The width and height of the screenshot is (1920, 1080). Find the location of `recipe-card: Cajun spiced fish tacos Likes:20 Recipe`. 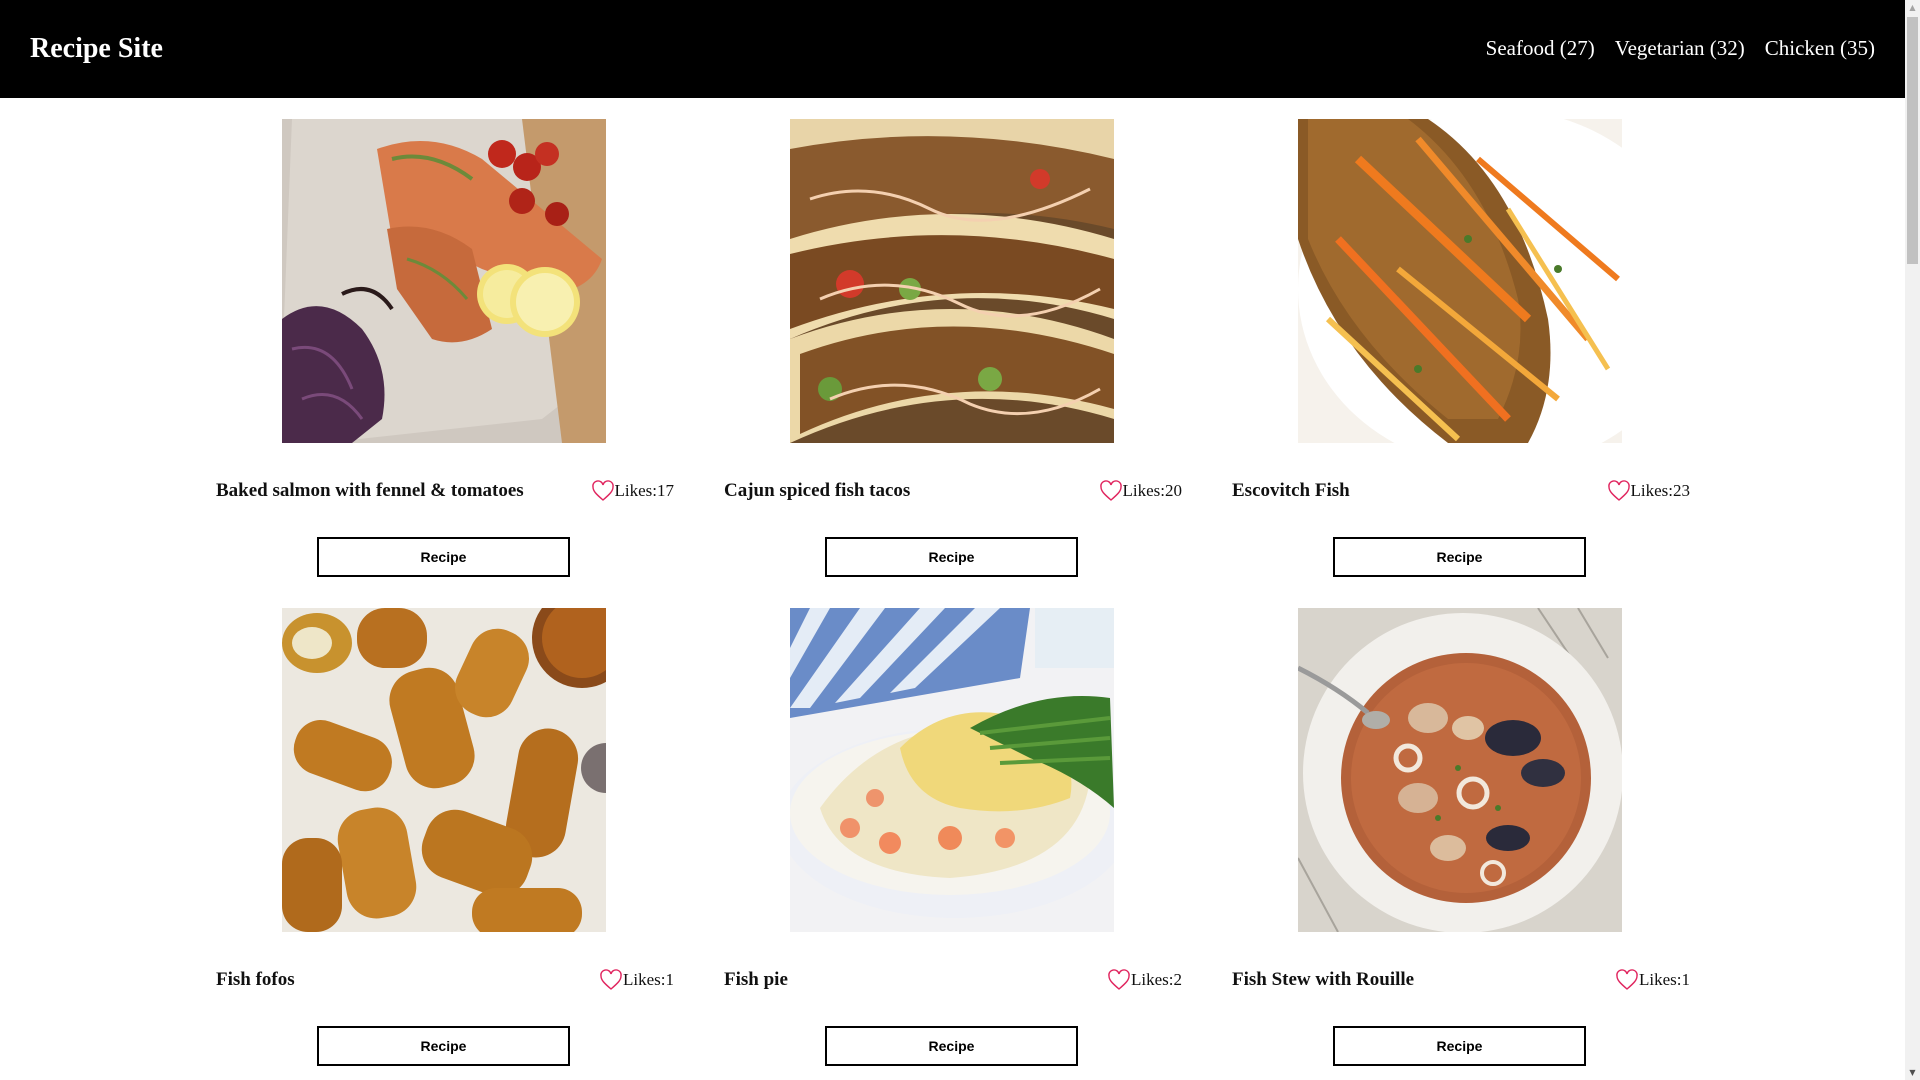

recipe-card: Cajun spiced fish tacos Likes:20 Recipe is located at coordinates (953, 349).